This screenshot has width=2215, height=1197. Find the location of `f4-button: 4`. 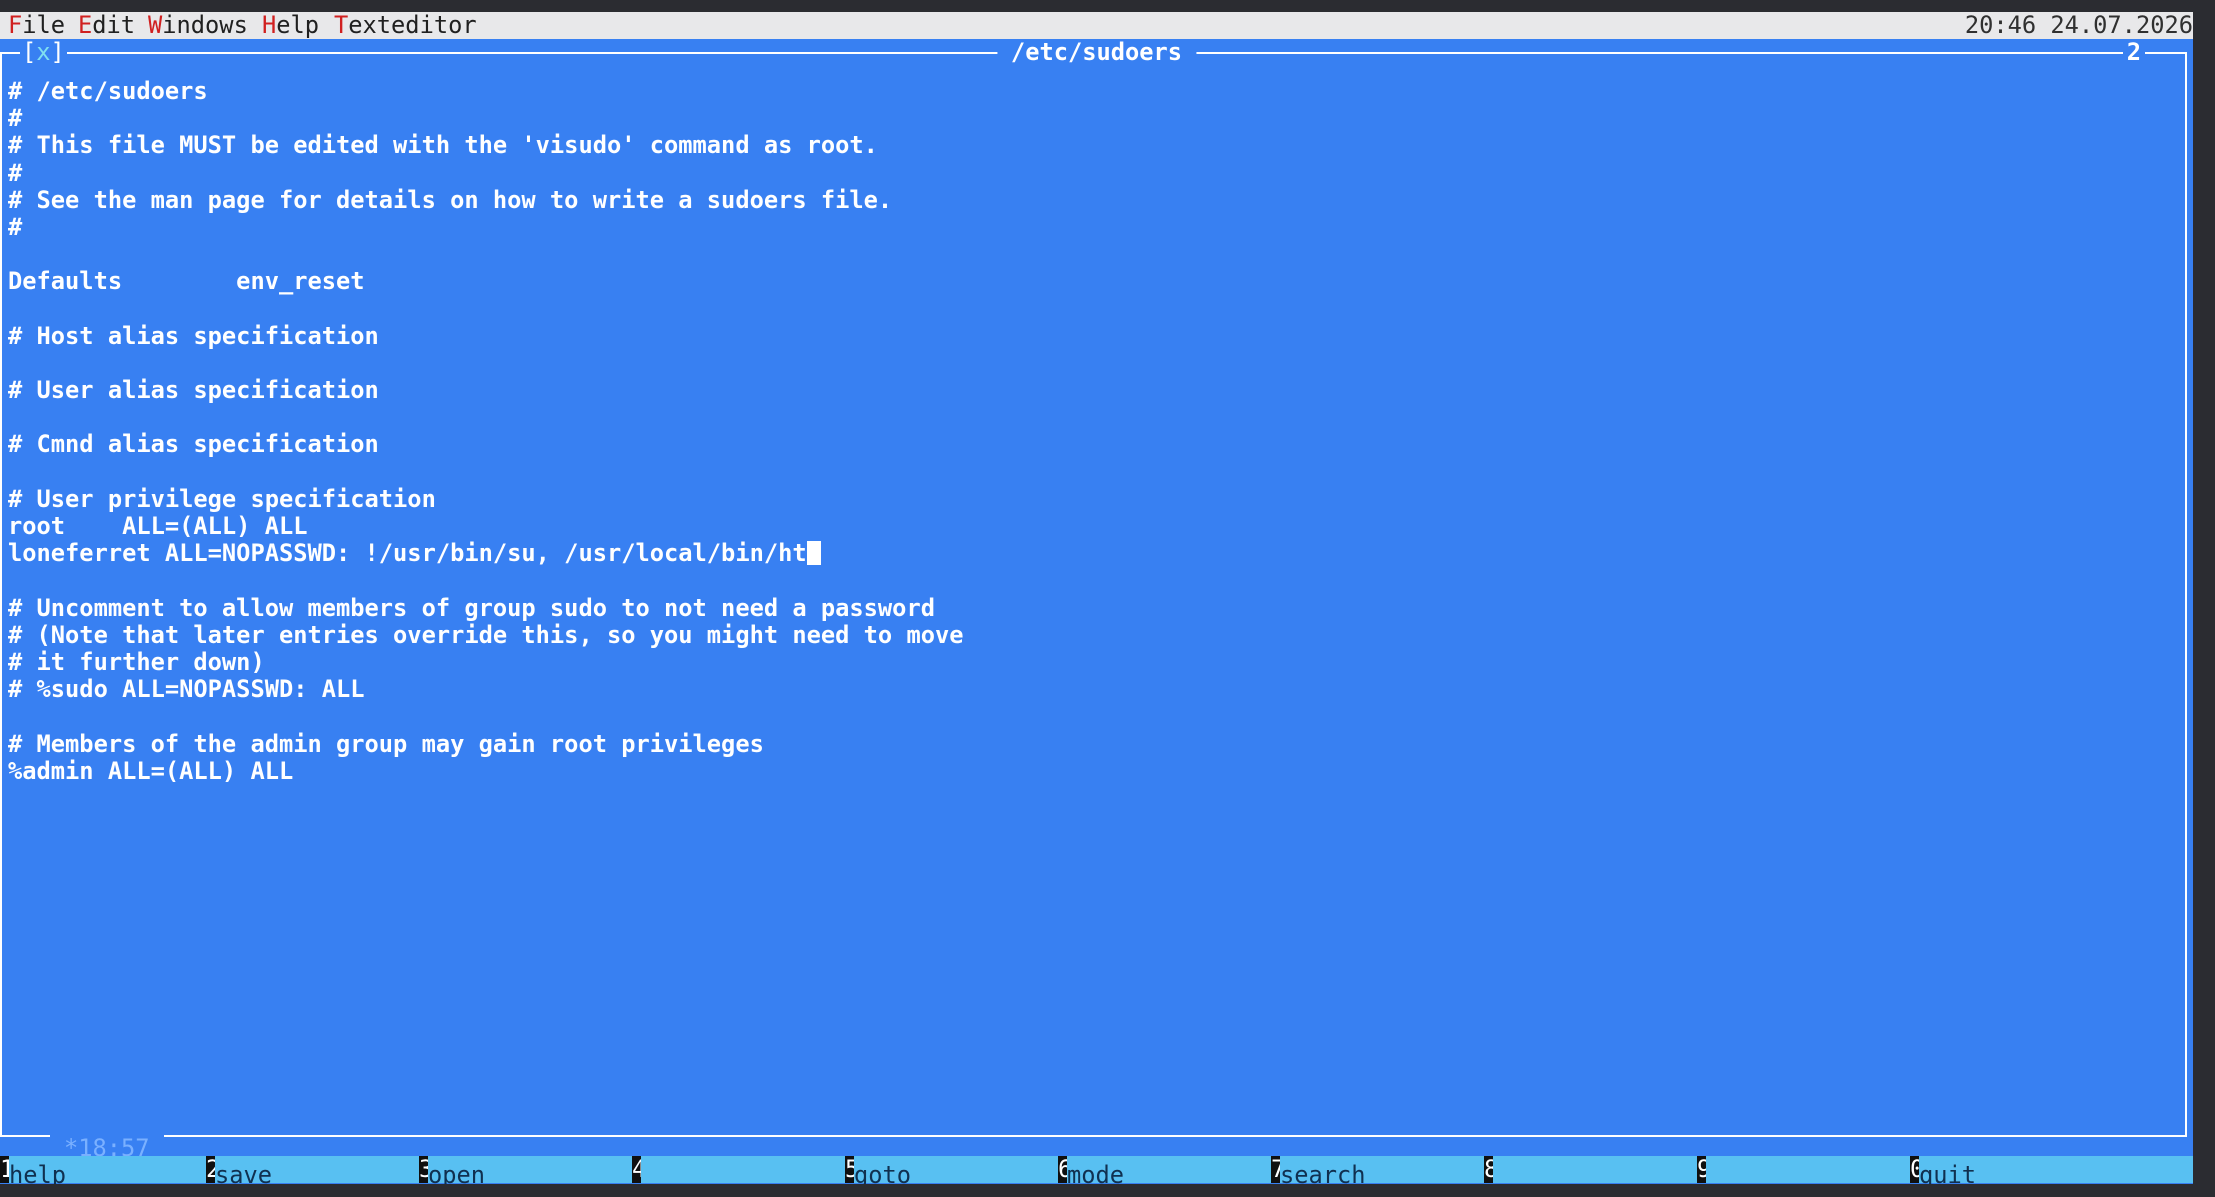

f4-button: 4 is located at coordinates (636, 1170).